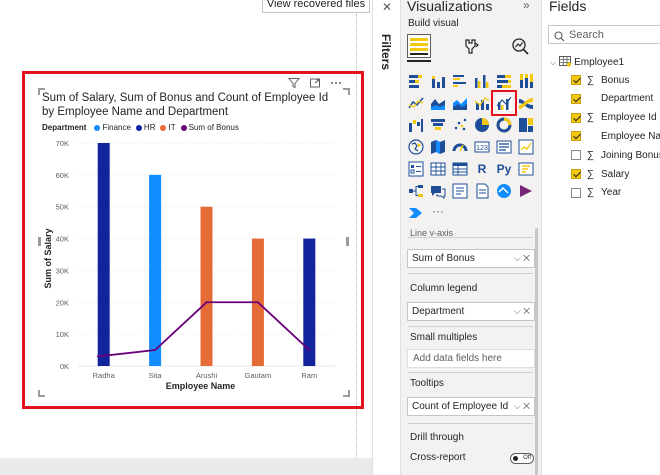  What do you see at coordinates (600, 80) in the screenshot?
I see `field-bonus: ∑ Bonus` at bounding box center [600, 80].